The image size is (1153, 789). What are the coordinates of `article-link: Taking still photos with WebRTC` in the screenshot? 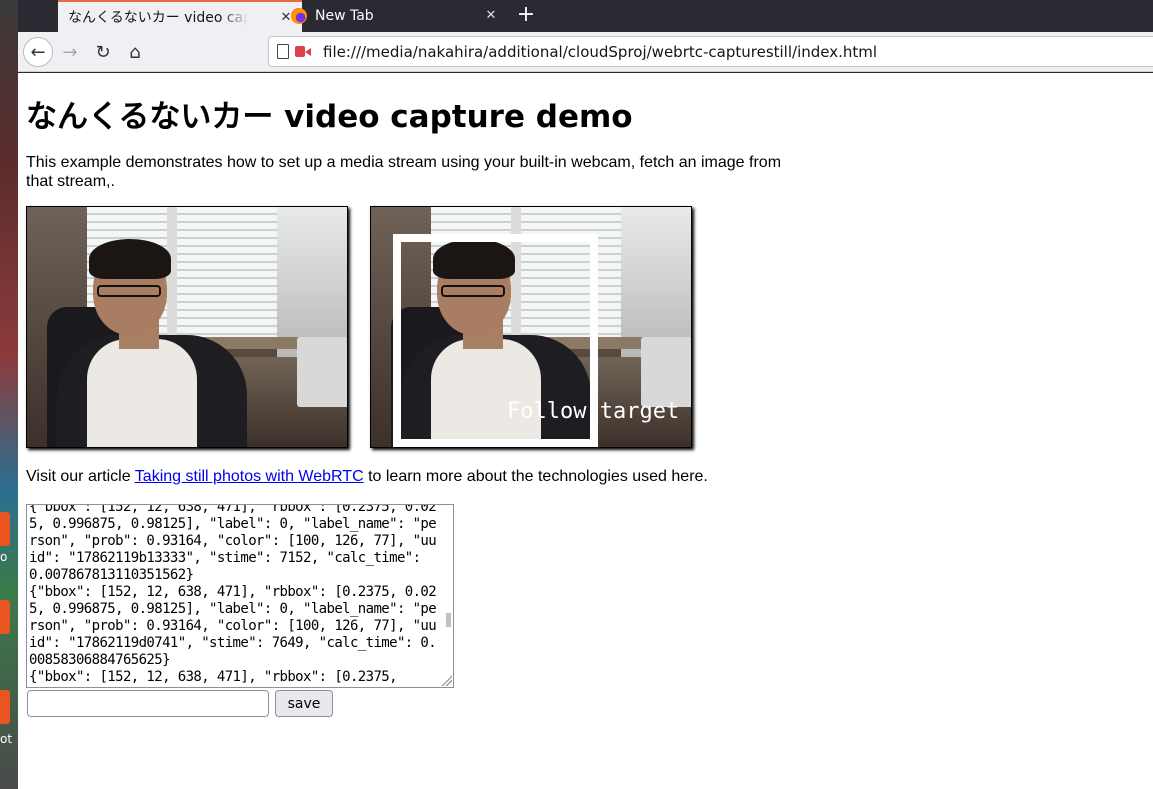 It's located at (249, 476).